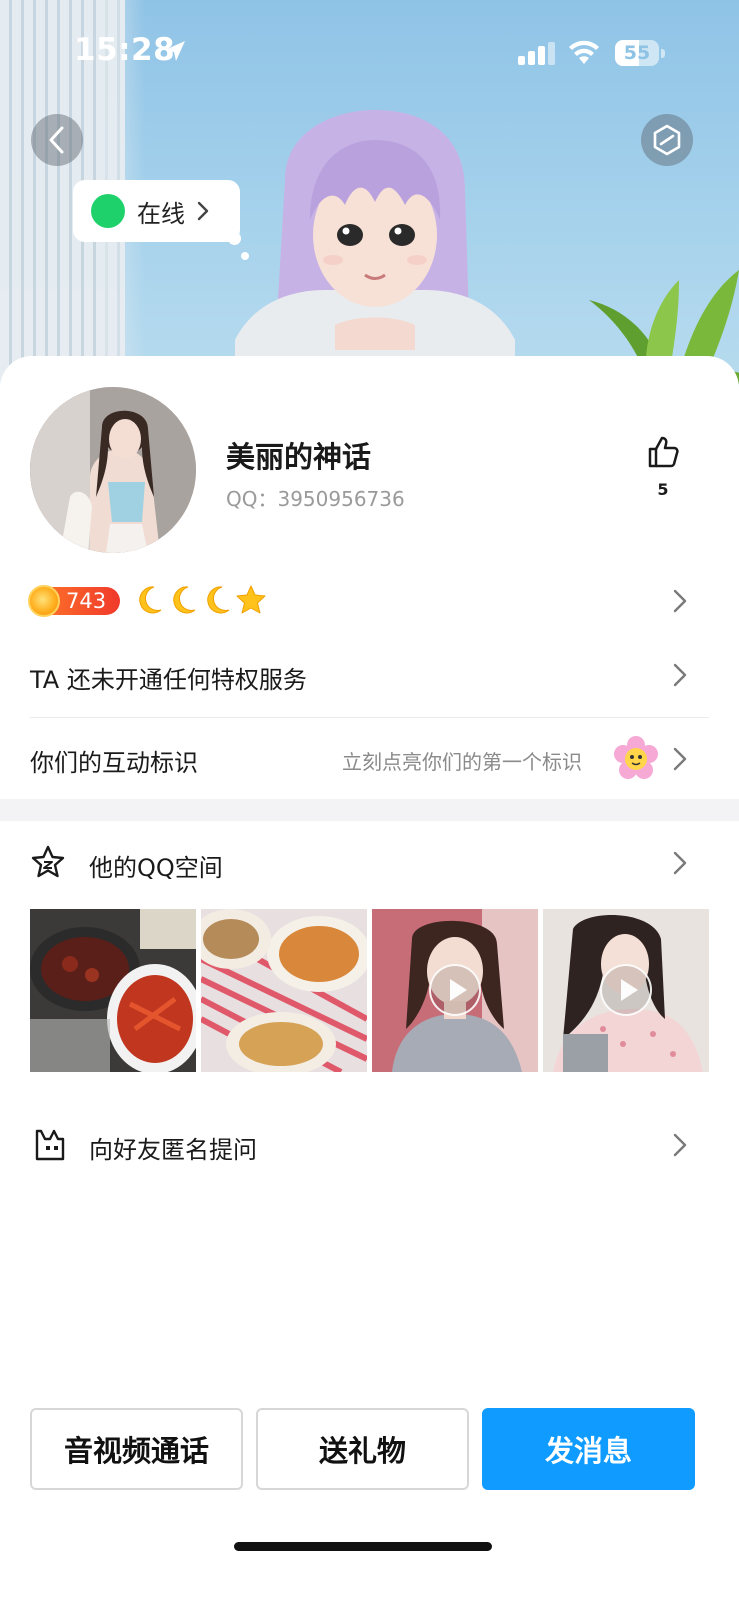 This screenshot has width=739, height=1600. What do you see at coordinates (175, 51) in the screenshot?
I see `location-arrow-icon` at bounding box center [175, 51].